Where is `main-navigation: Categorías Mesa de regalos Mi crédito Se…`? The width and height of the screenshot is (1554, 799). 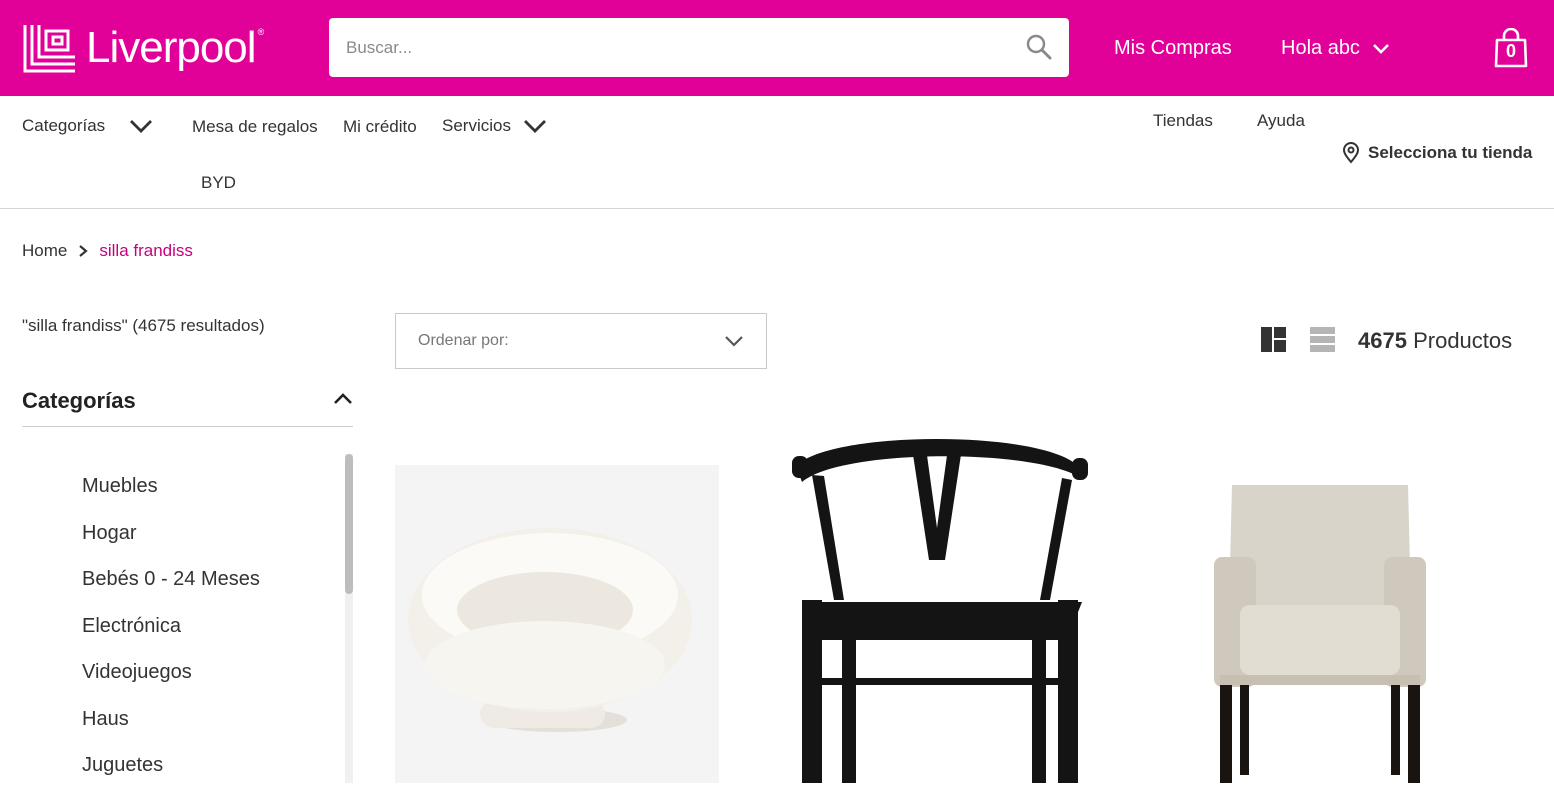 main-navigation: Categorías Mesa de regalos Mi crédito Se… is located at coordinates (777, 152).